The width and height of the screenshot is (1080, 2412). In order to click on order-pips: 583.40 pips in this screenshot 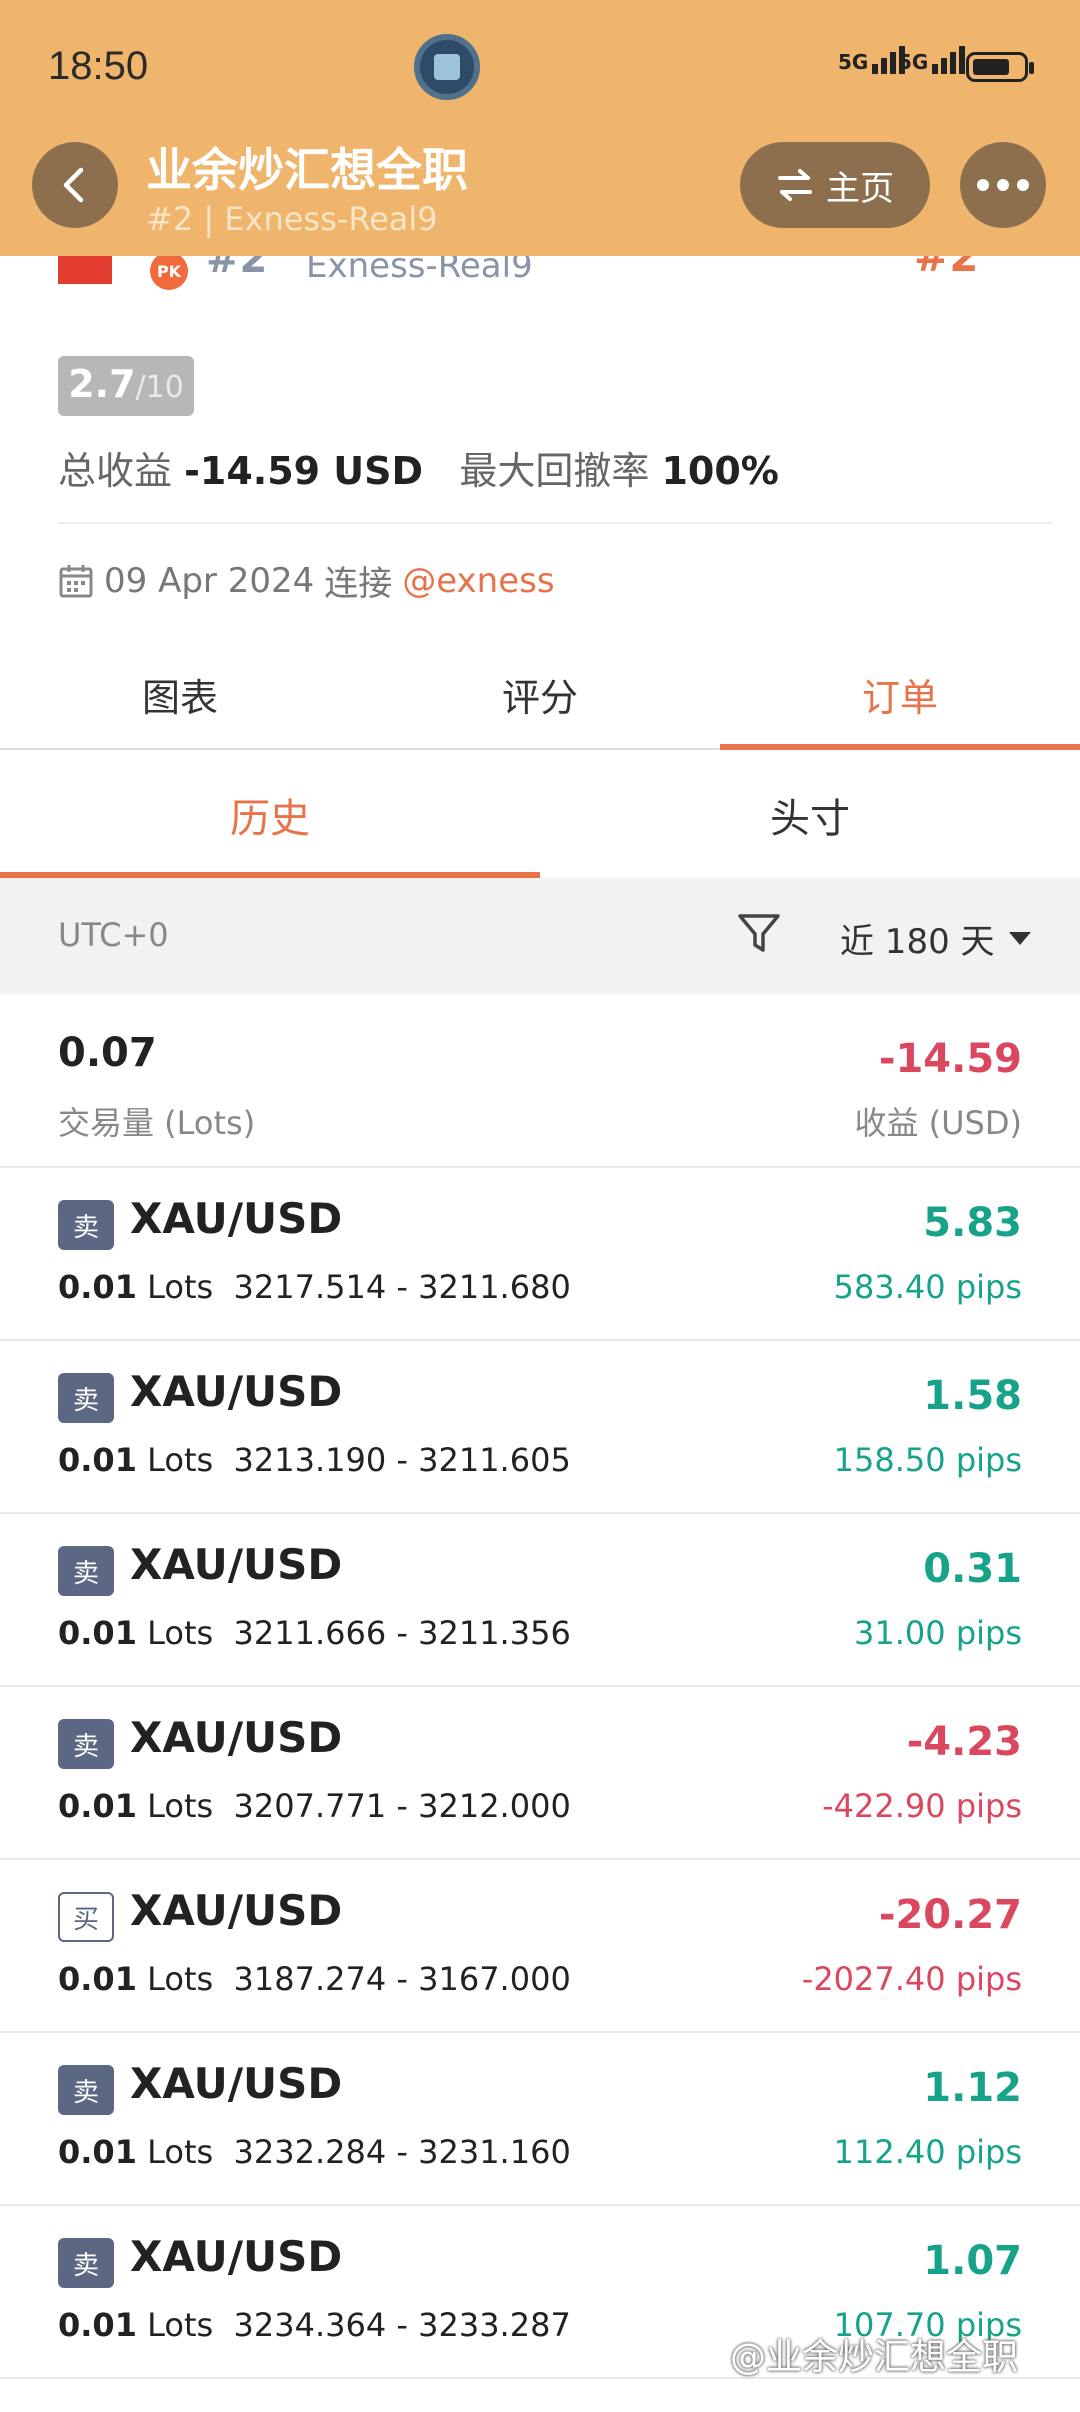, I will do `click(927, 1287)`.